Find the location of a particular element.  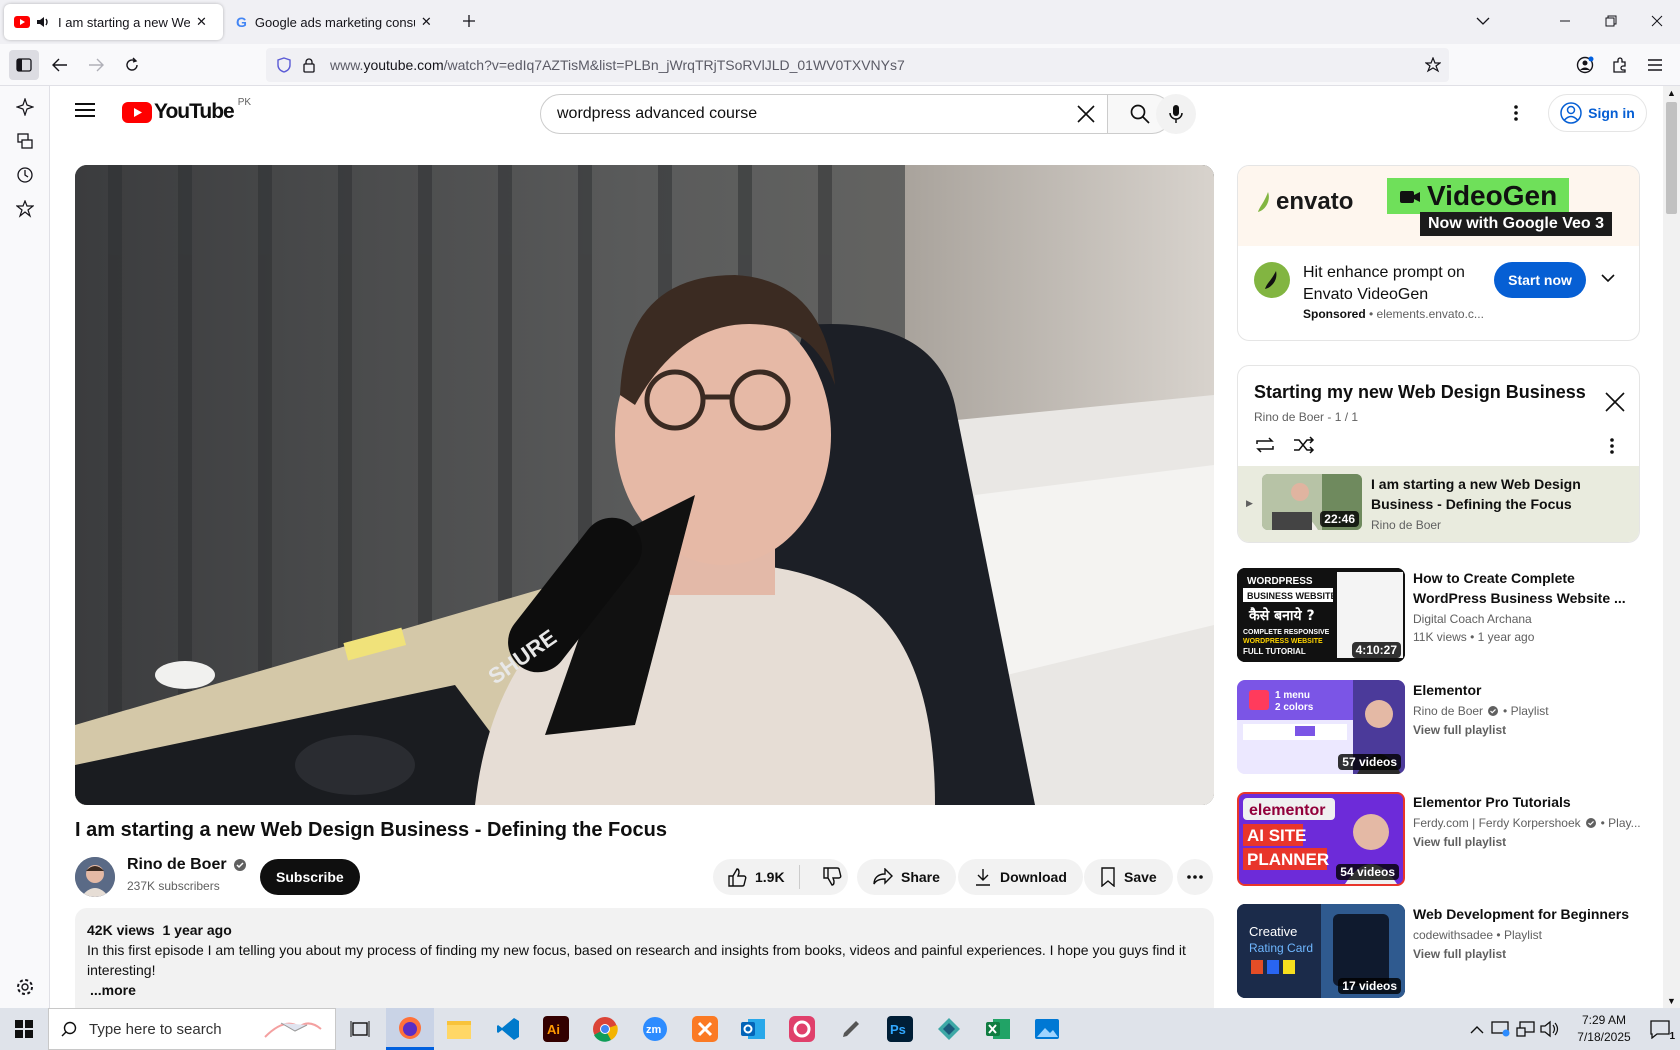

download-button: Download is located at coordinates (1020, 877).